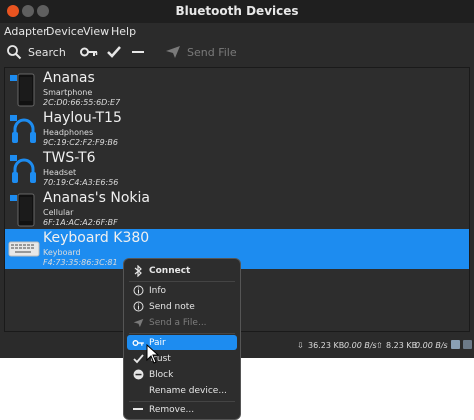  What do you see at coordinates (237, 31) in the screenshot?
I see `menu-bar: Adapter Device View Help` at bounding box center [237, 31].